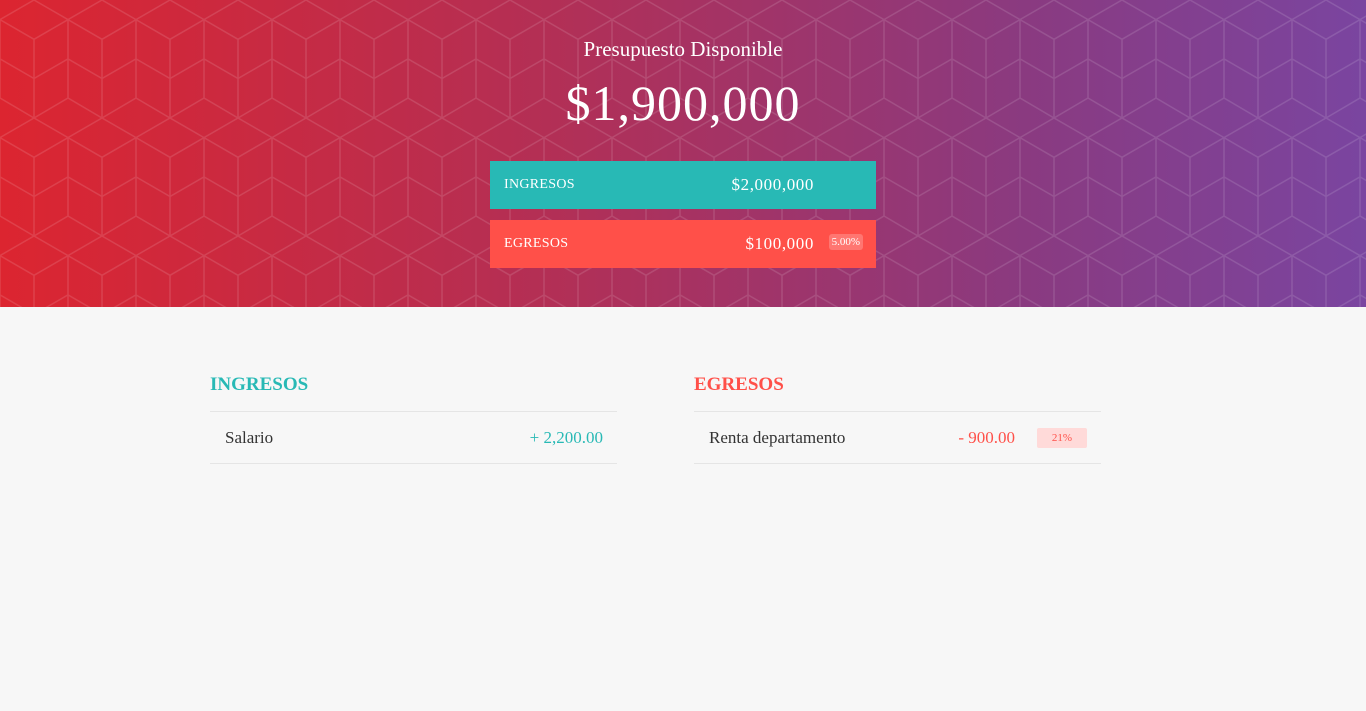  I want to click on expense-summary-label: EGRESOS, so click(536, 243).